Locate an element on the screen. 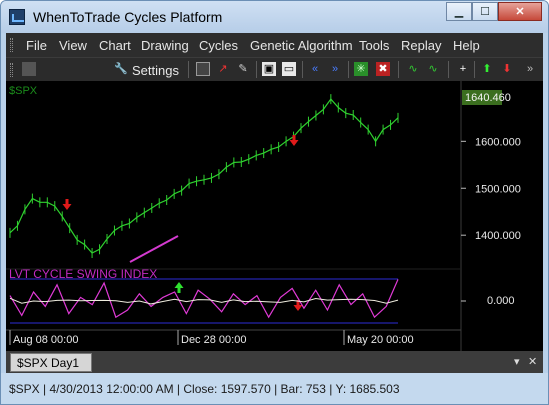  draw-tool-icon: ✎ is located at coordinates (243, 69).